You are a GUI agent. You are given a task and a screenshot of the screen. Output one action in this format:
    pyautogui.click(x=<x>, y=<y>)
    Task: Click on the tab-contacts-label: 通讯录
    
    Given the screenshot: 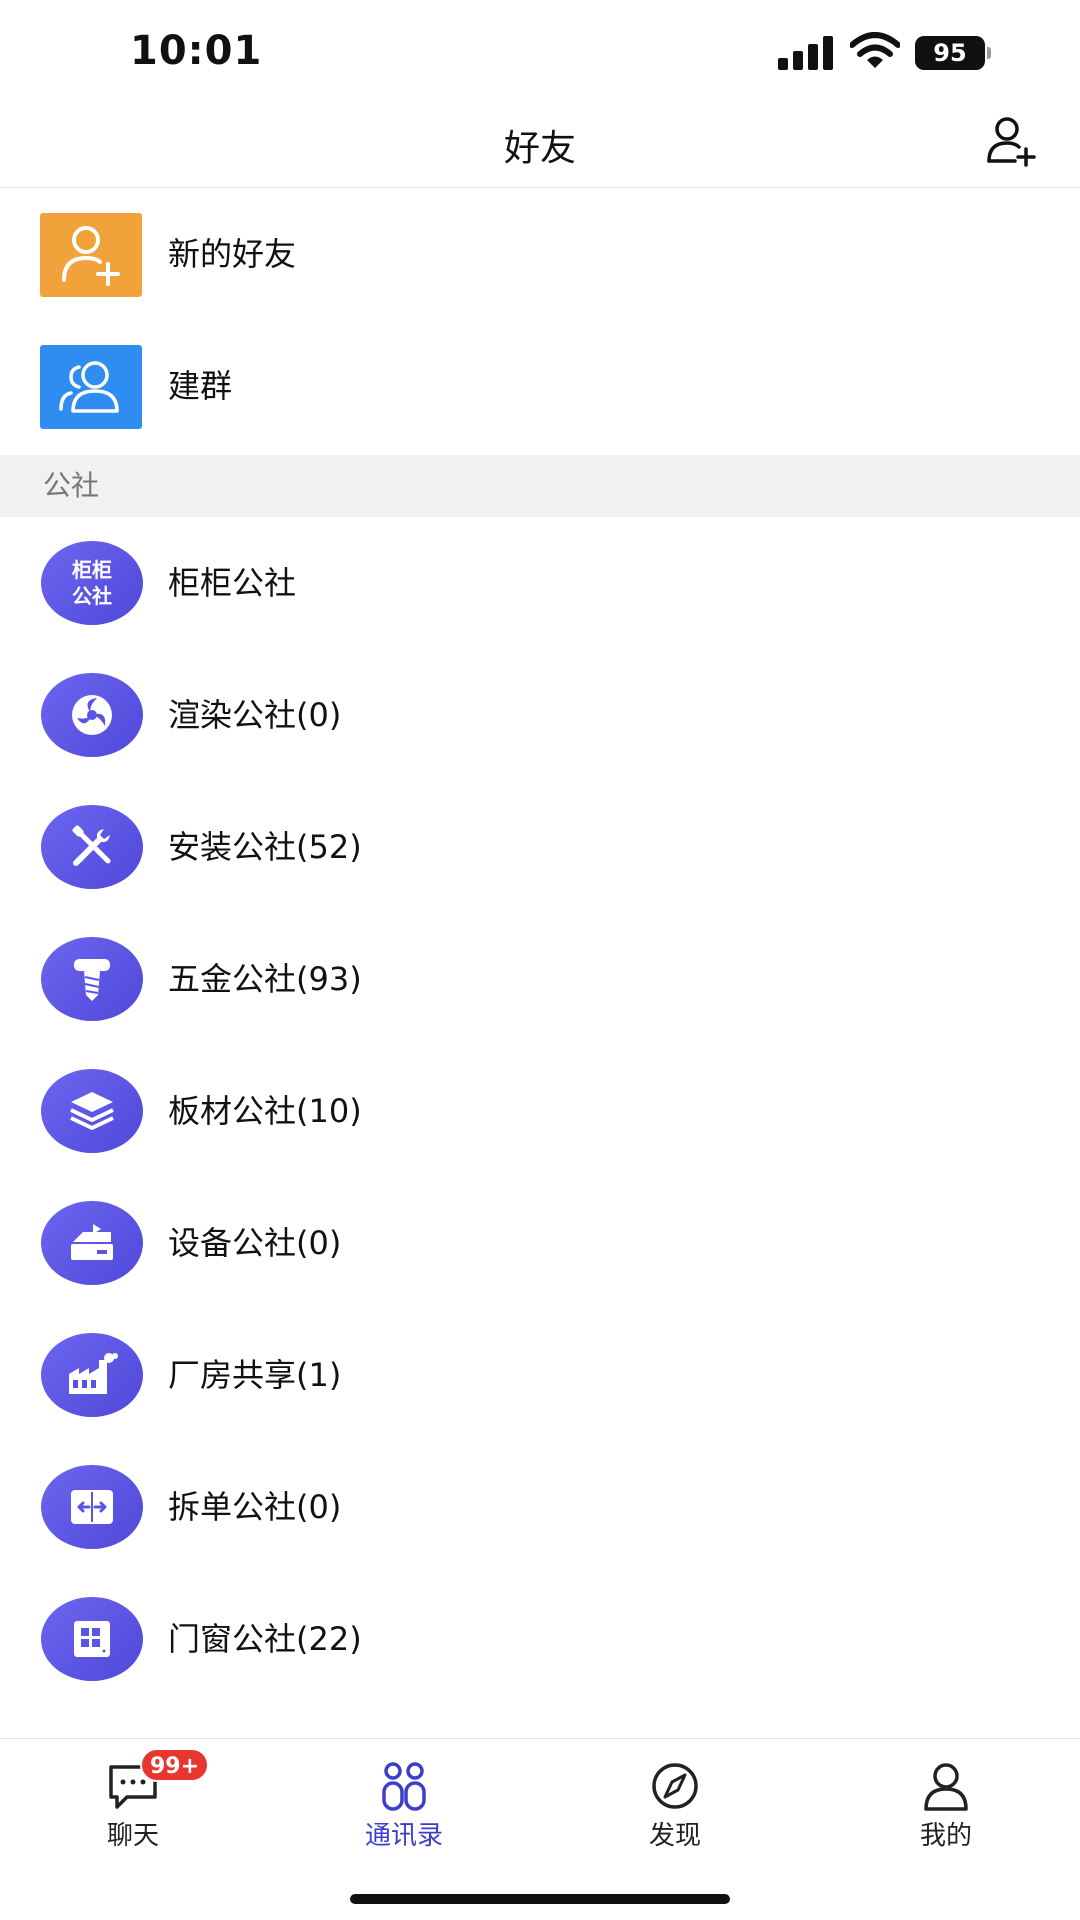 What is the action you would take?
    pyautogui.click(x=403, y=1836)
    